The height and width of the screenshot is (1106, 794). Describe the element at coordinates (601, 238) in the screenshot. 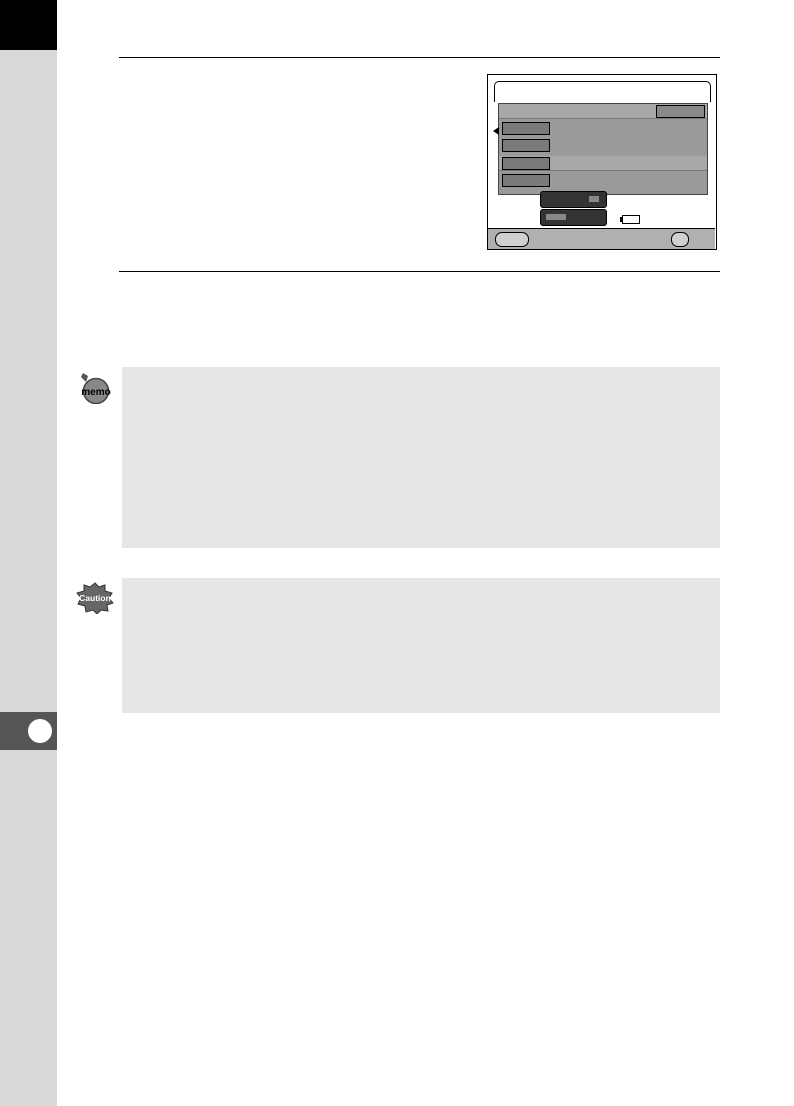

I see `screen-footer` at that location.